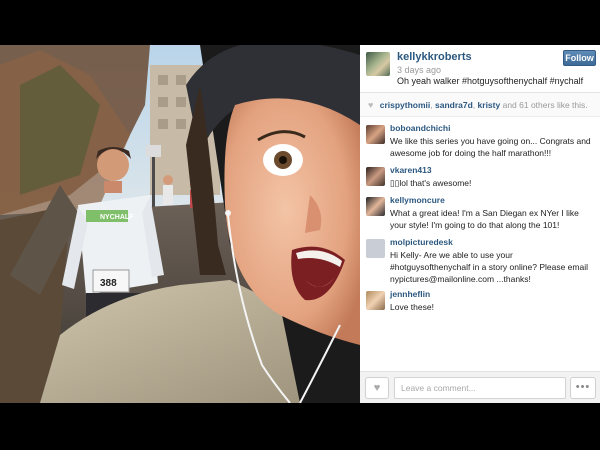 The width and height of the screenshot is (600, 450). I want to click on comment-input, so click(480, 388).